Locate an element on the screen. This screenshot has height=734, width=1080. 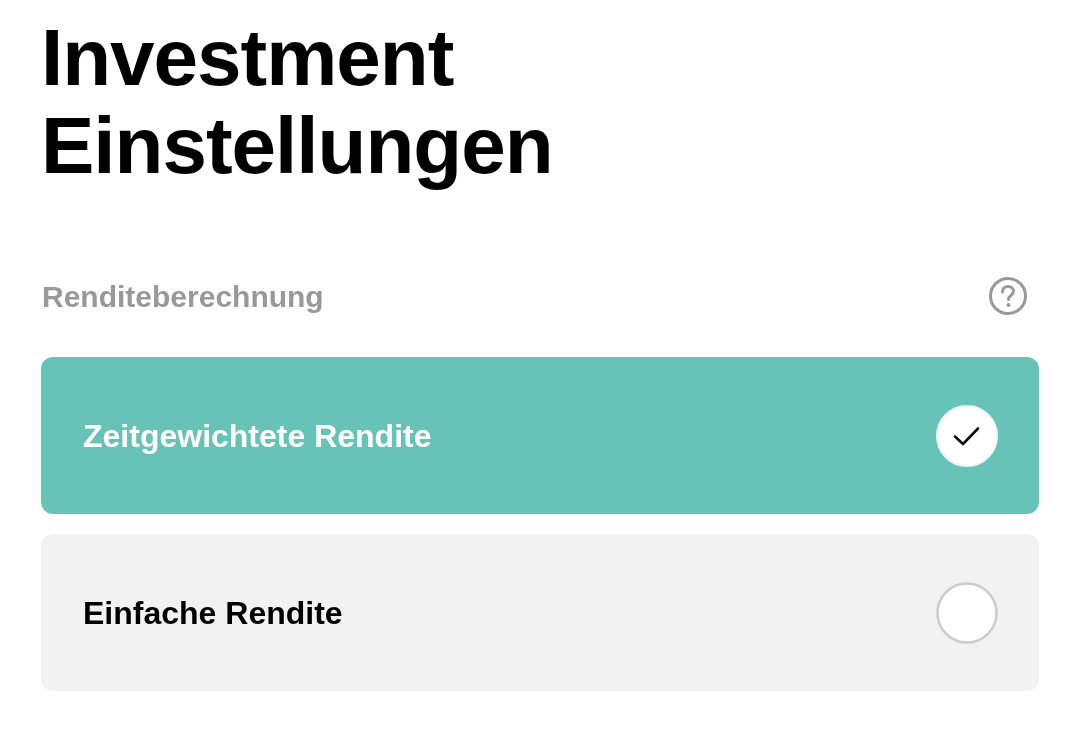
option-label: Einfache Rendite is located at coordinates (213, 613).